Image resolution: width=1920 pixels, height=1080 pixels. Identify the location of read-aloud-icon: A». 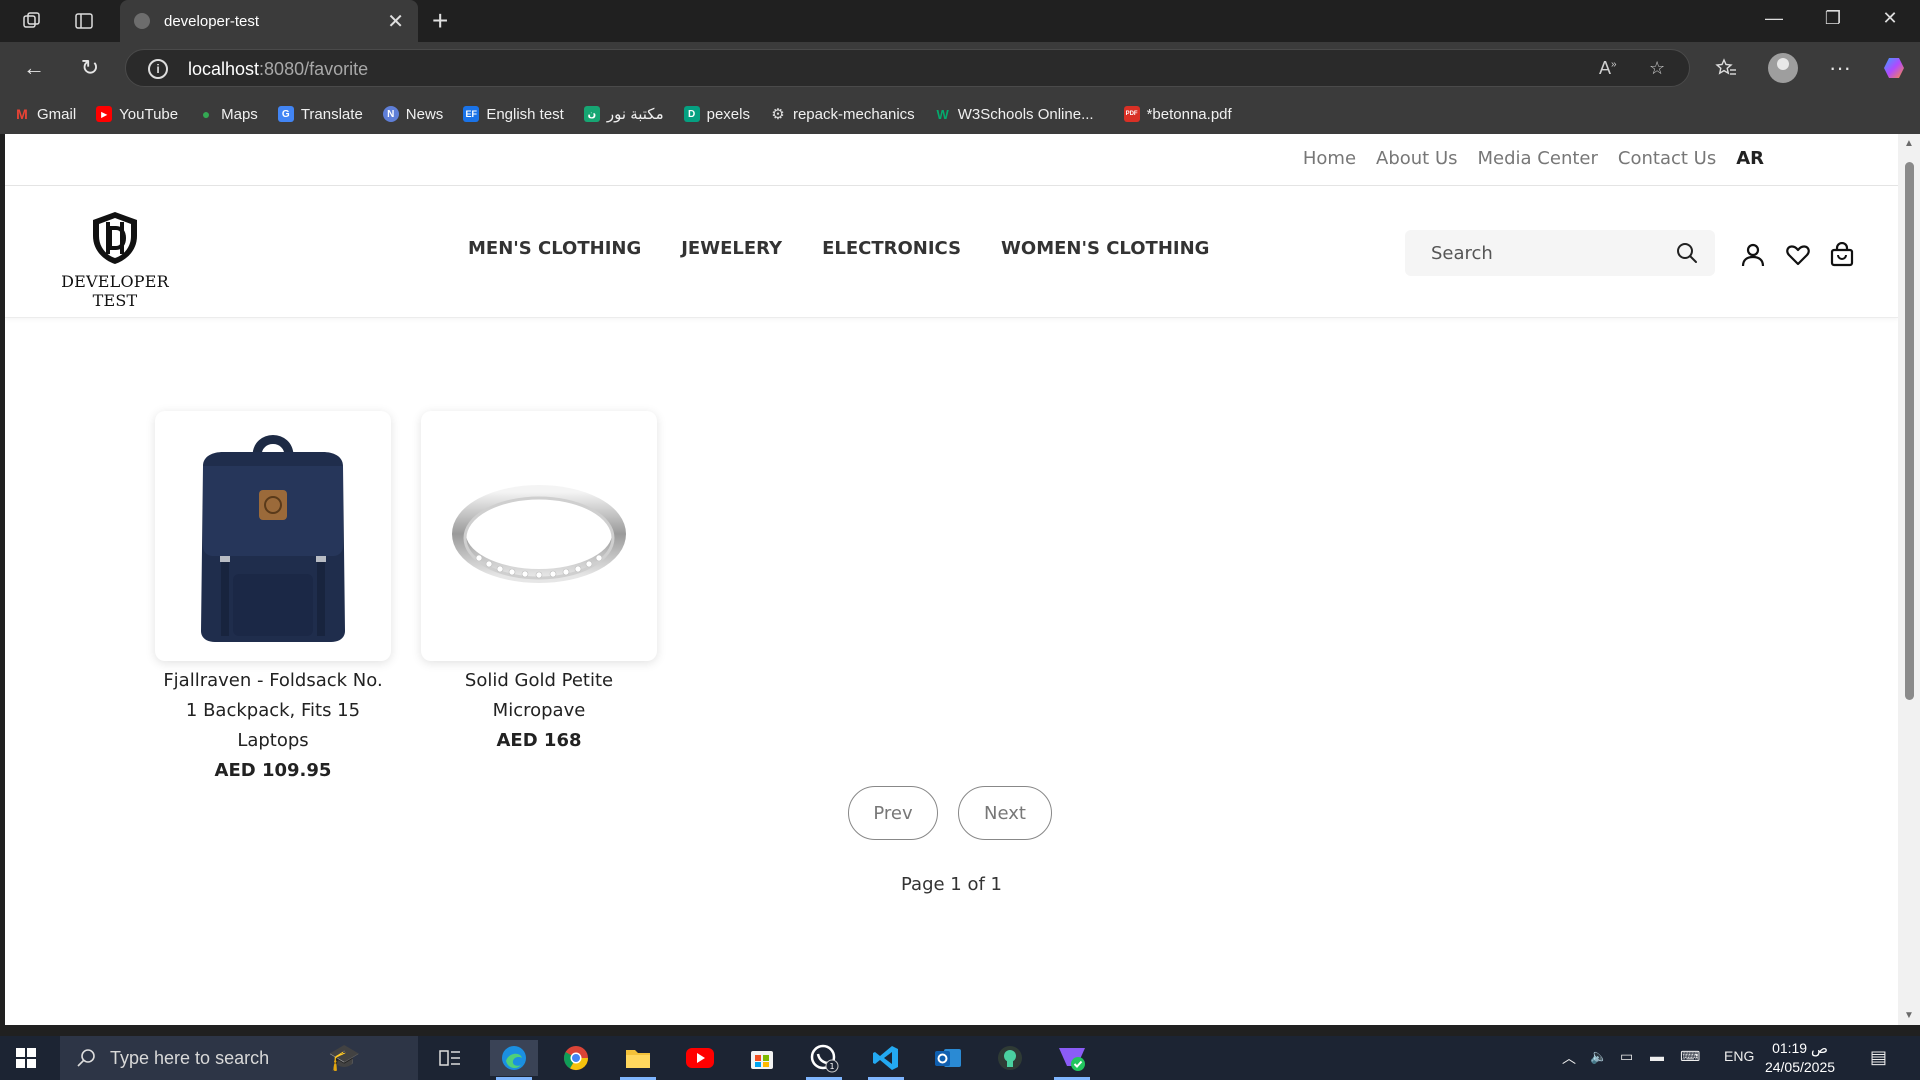
(1608, 68).